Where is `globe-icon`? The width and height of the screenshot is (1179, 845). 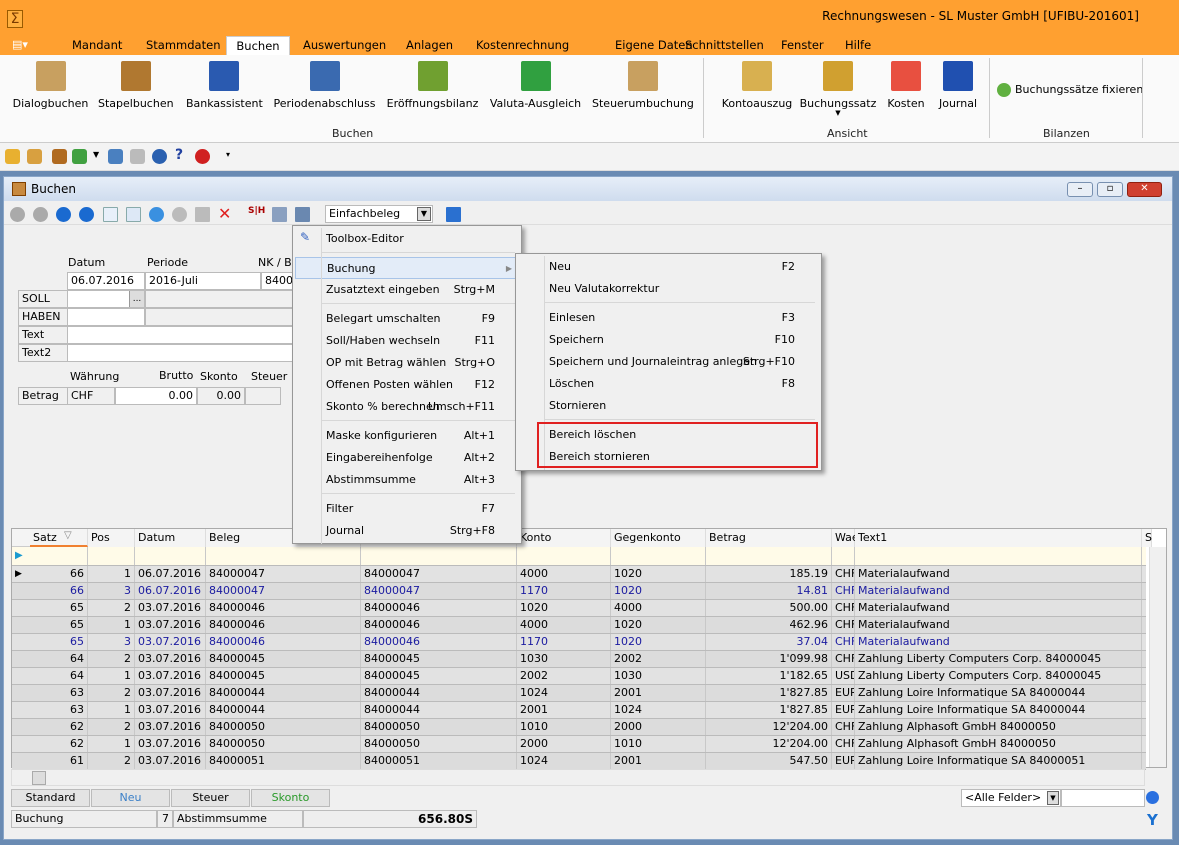
globe-icon is located at coordinates (159, 156).